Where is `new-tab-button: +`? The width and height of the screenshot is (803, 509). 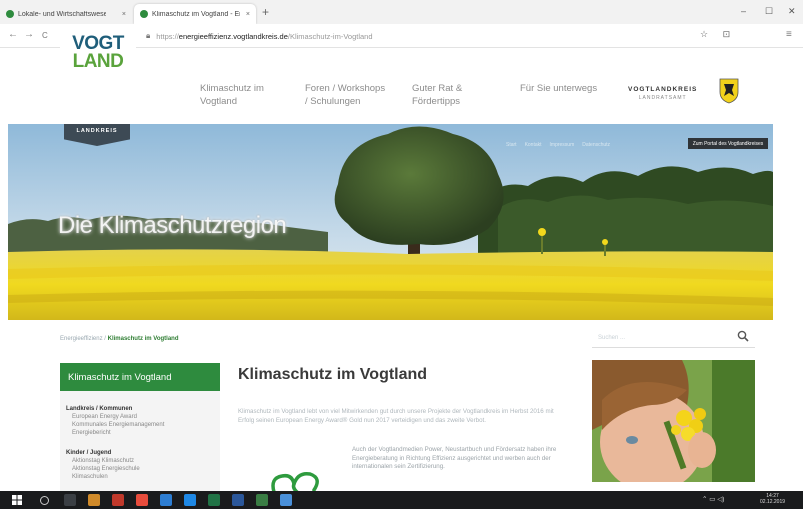
new-tab-button: + is located at coordinates (265, 12).